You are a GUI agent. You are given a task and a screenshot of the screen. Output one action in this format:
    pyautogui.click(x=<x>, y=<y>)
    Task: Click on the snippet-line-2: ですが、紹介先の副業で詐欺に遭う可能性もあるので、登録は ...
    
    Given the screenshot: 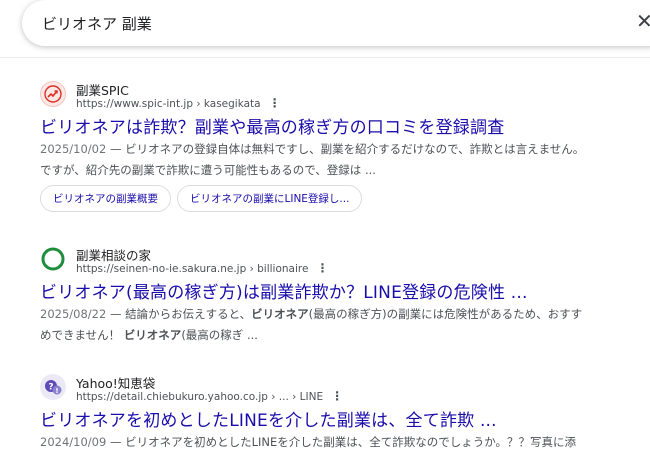 What is the action you would take?
    pyautogui.click(x=208, y=170)
    